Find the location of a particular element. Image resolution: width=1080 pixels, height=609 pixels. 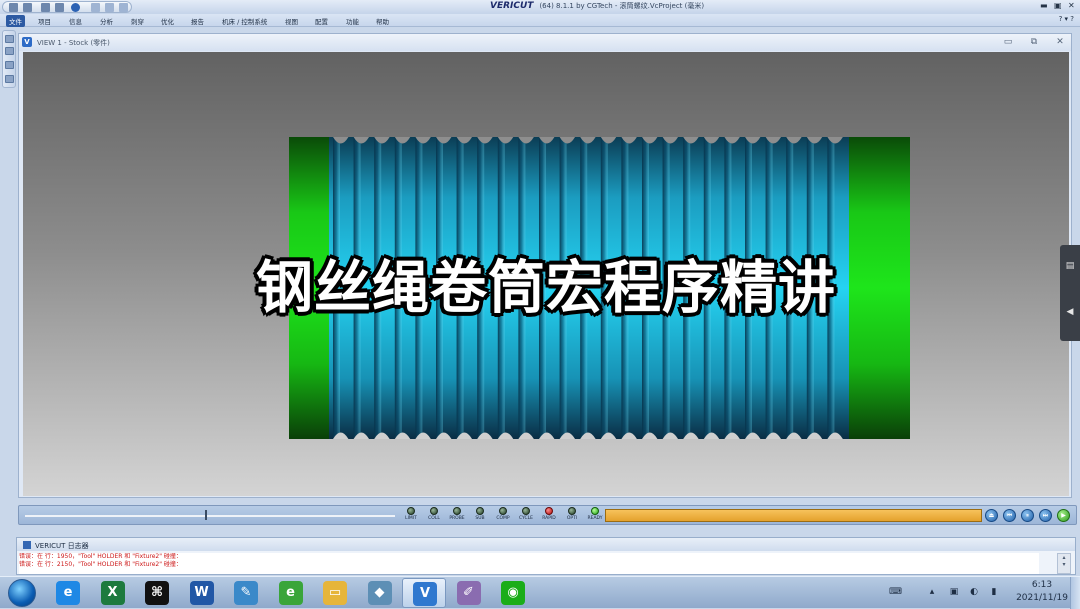

volume-icon: ◐ is located at coordinates (974, 592).